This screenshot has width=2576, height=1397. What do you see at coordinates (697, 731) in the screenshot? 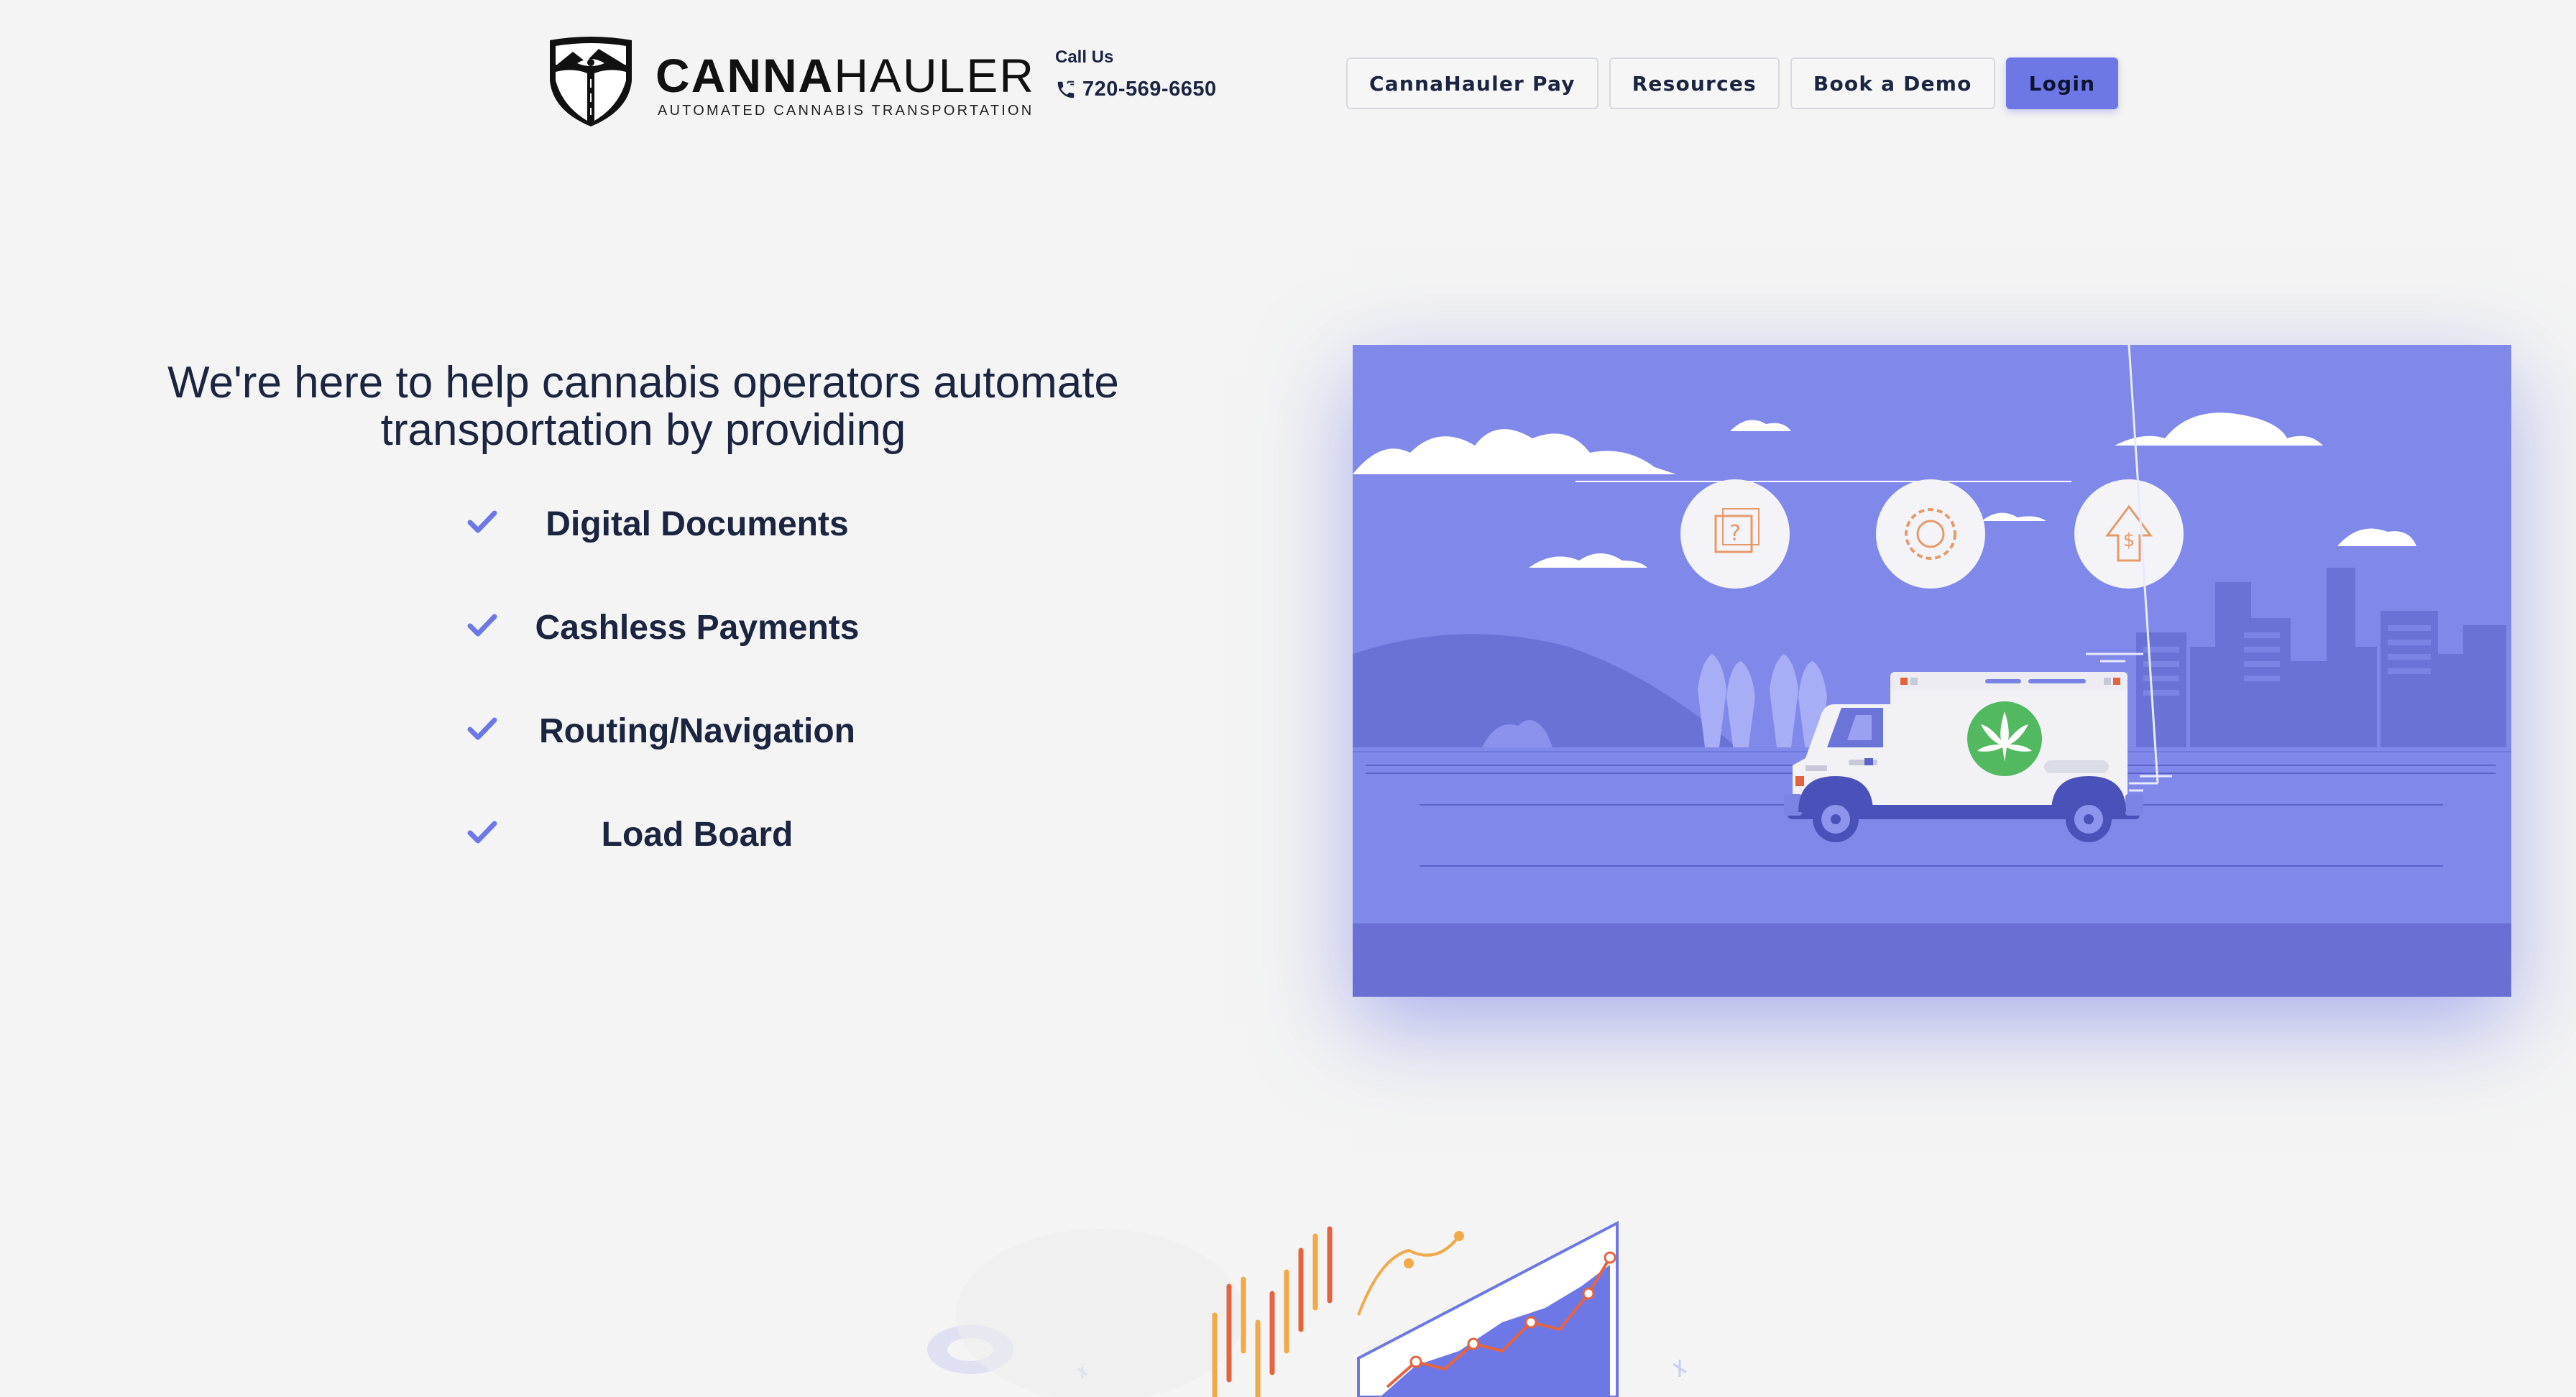
I see `feature-label: Routing/Navigation` at bounding box center [697, 731].